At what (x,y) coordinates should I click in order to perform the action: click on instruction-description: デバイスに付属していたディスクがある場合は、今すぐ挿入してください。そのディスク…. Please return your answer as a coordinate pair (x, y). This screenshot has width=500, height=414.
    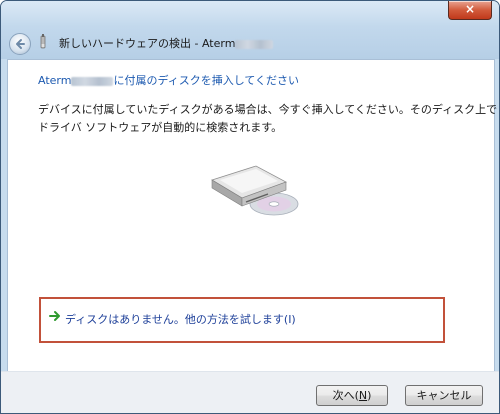
    Looking at the image, I should click on (268, 119).